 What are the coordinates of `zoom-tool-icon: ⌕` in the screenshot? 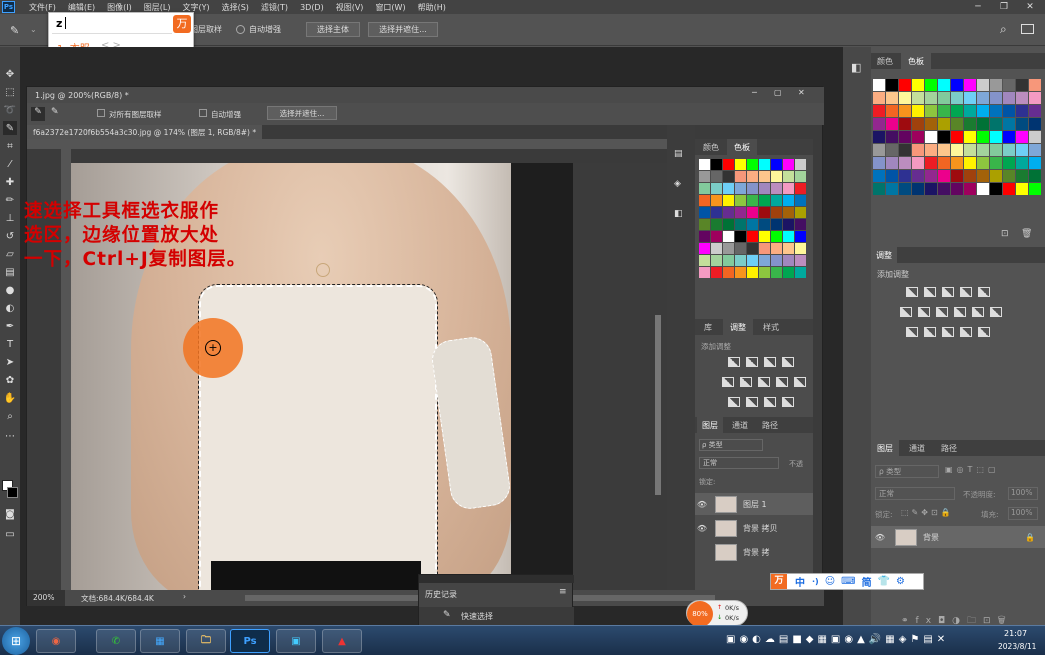 It's located at (10, 416).